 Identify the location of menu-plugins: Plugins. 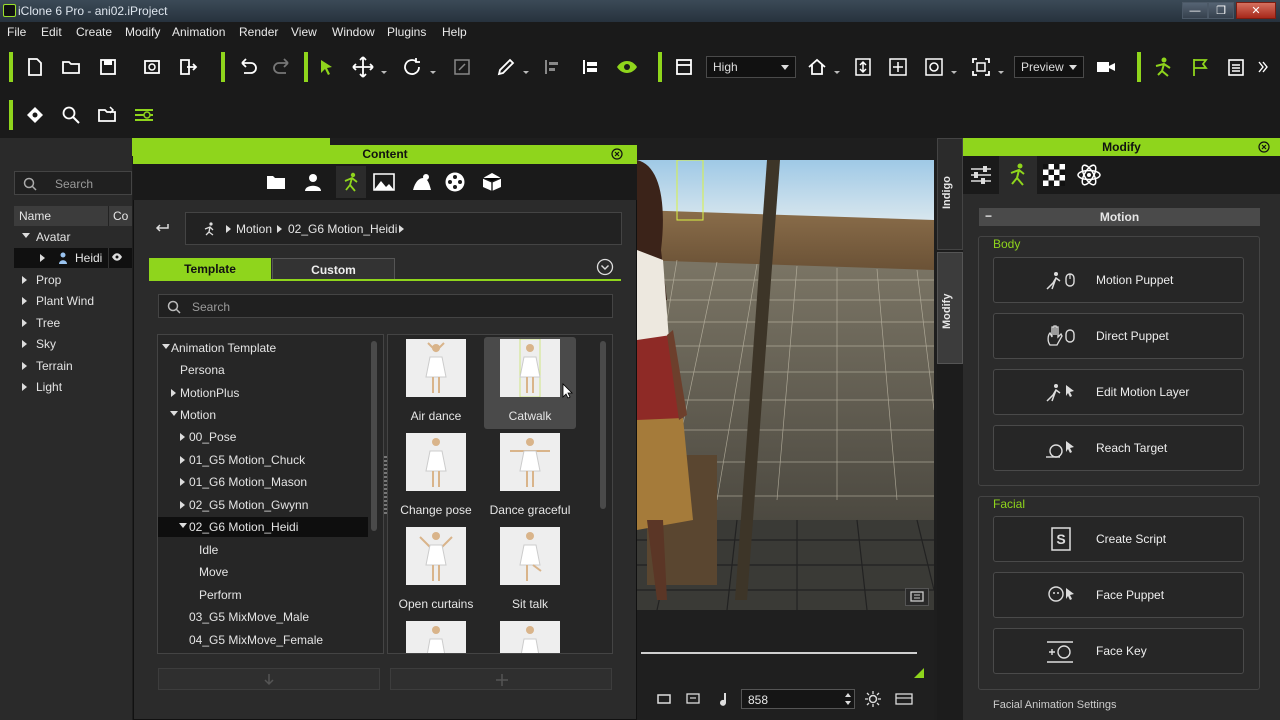
(406, 32).